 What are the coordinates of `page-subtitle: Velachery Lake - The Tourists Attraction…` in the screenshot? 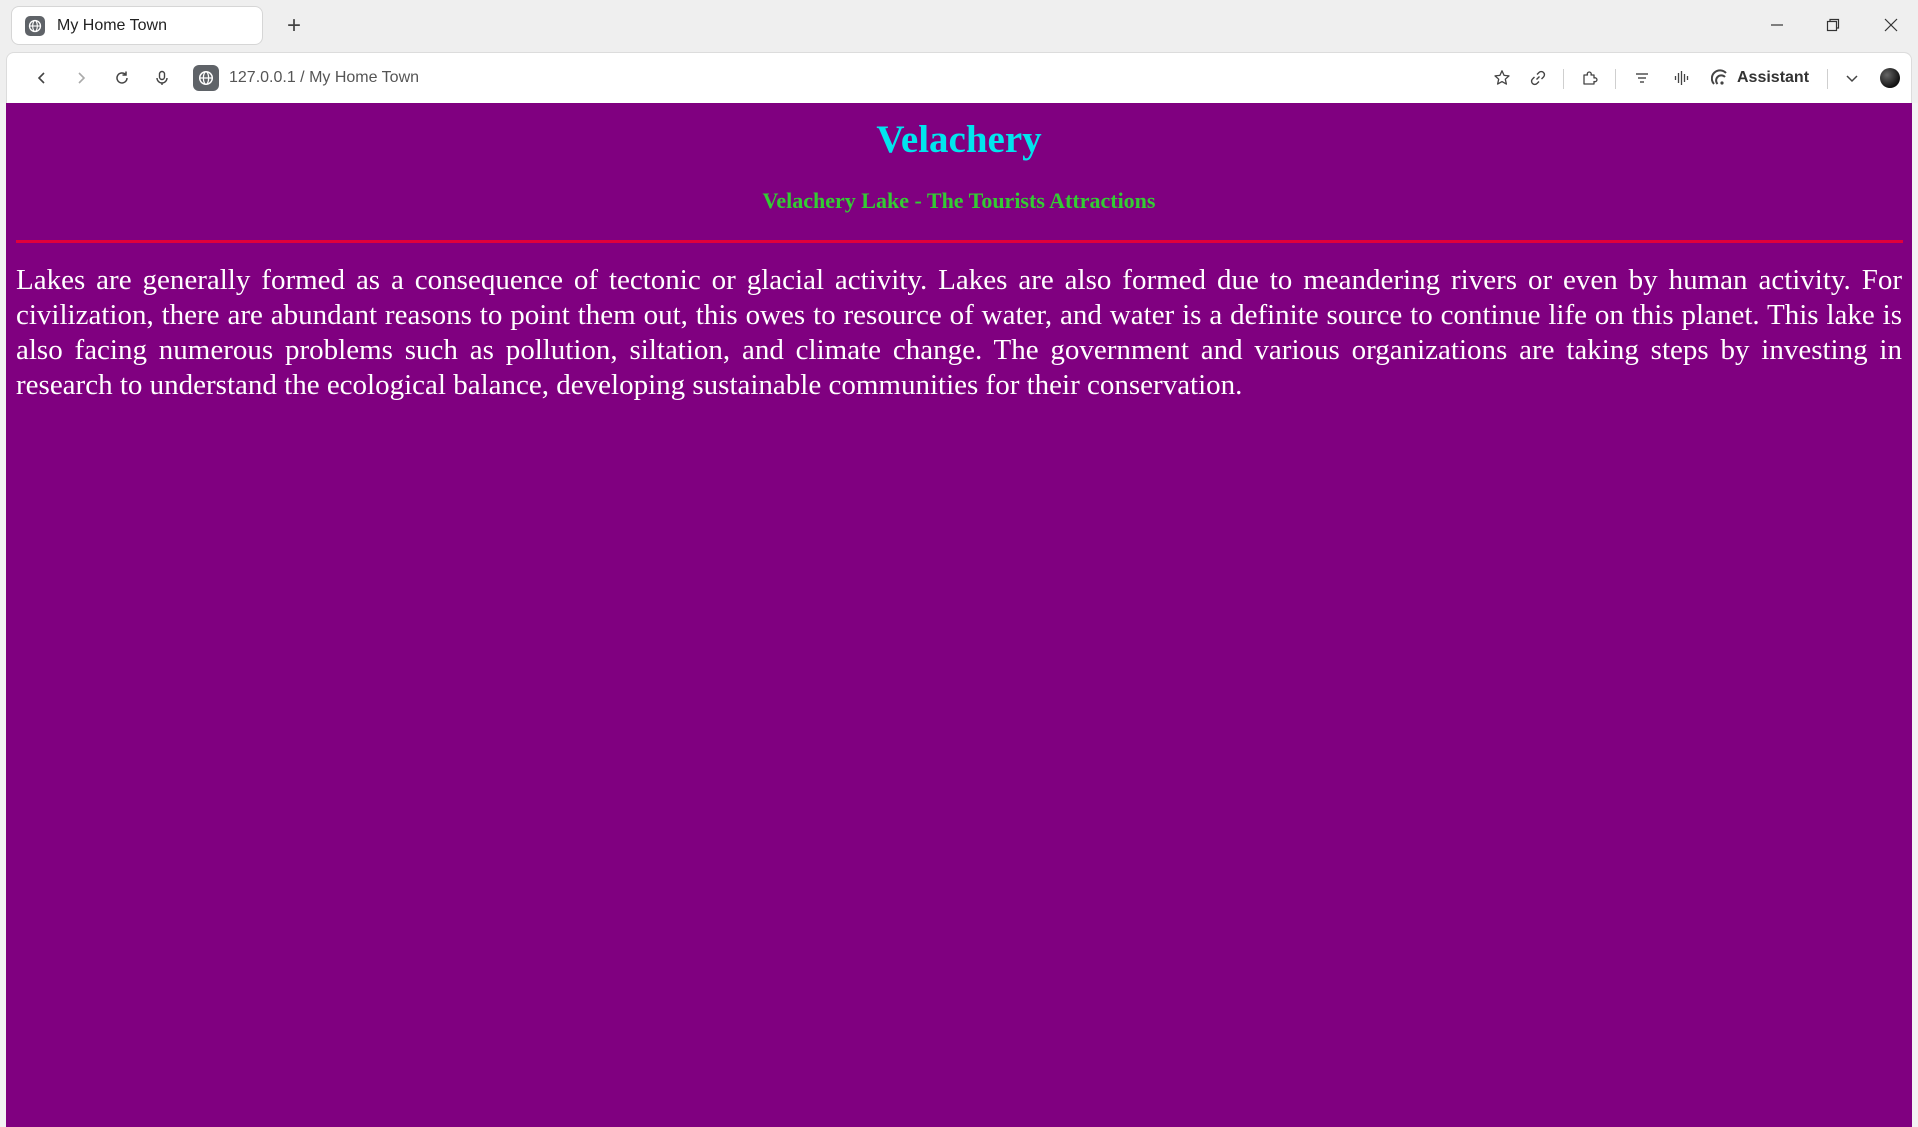 It's located at (959, 200).